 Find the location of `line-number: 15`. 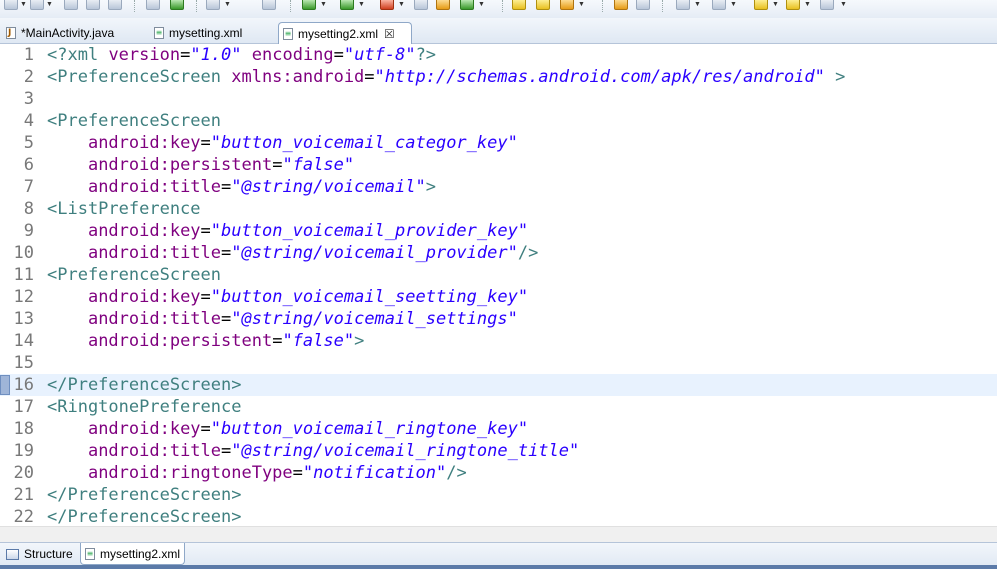

line-number: 15 is located at coordinates (23, 363).